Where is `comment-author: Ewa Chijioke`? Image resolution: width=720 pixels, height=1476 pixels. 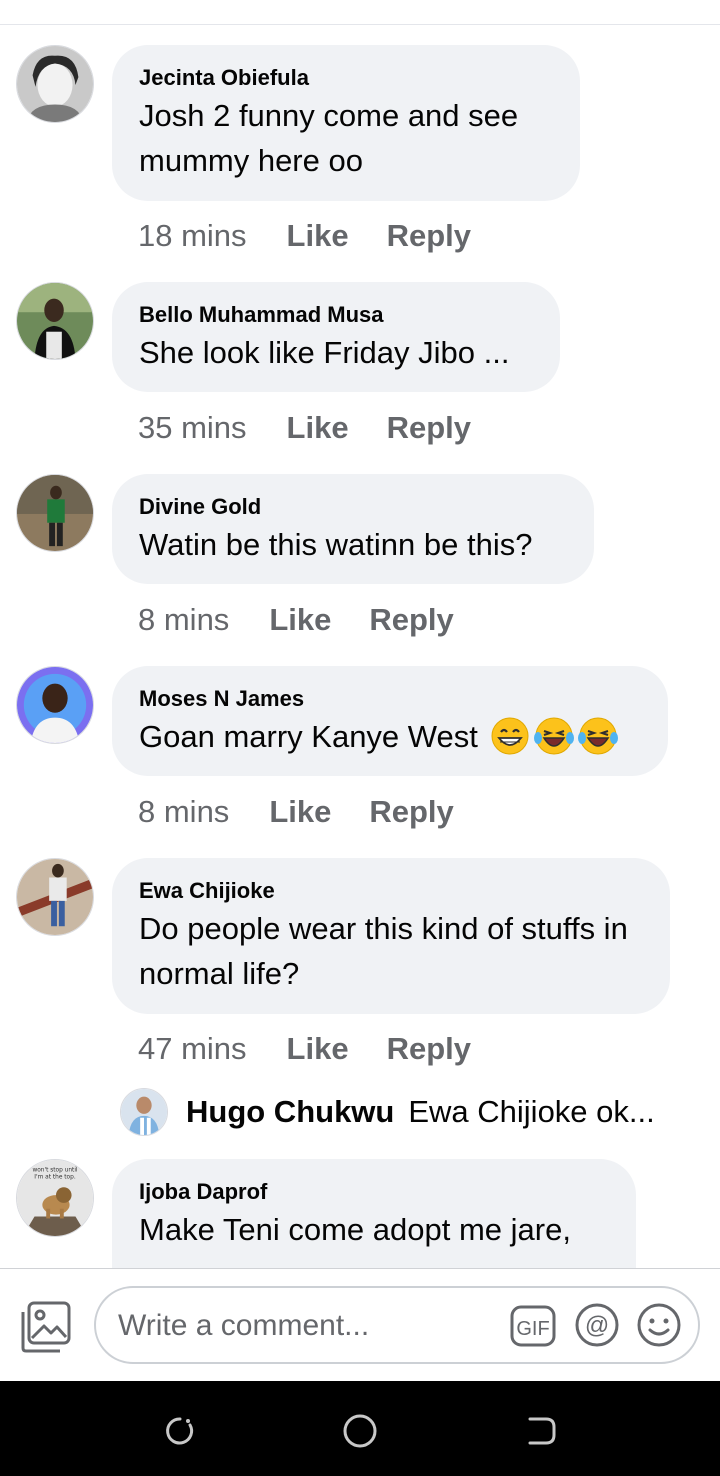
comment-author: Ewa Chijioke is located at coordinates (391, 891).